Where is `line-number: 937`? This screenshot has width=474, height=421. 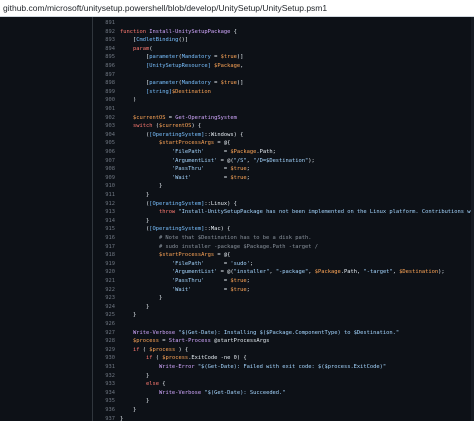
line-number: 937 is located at coordinates (104, 417).